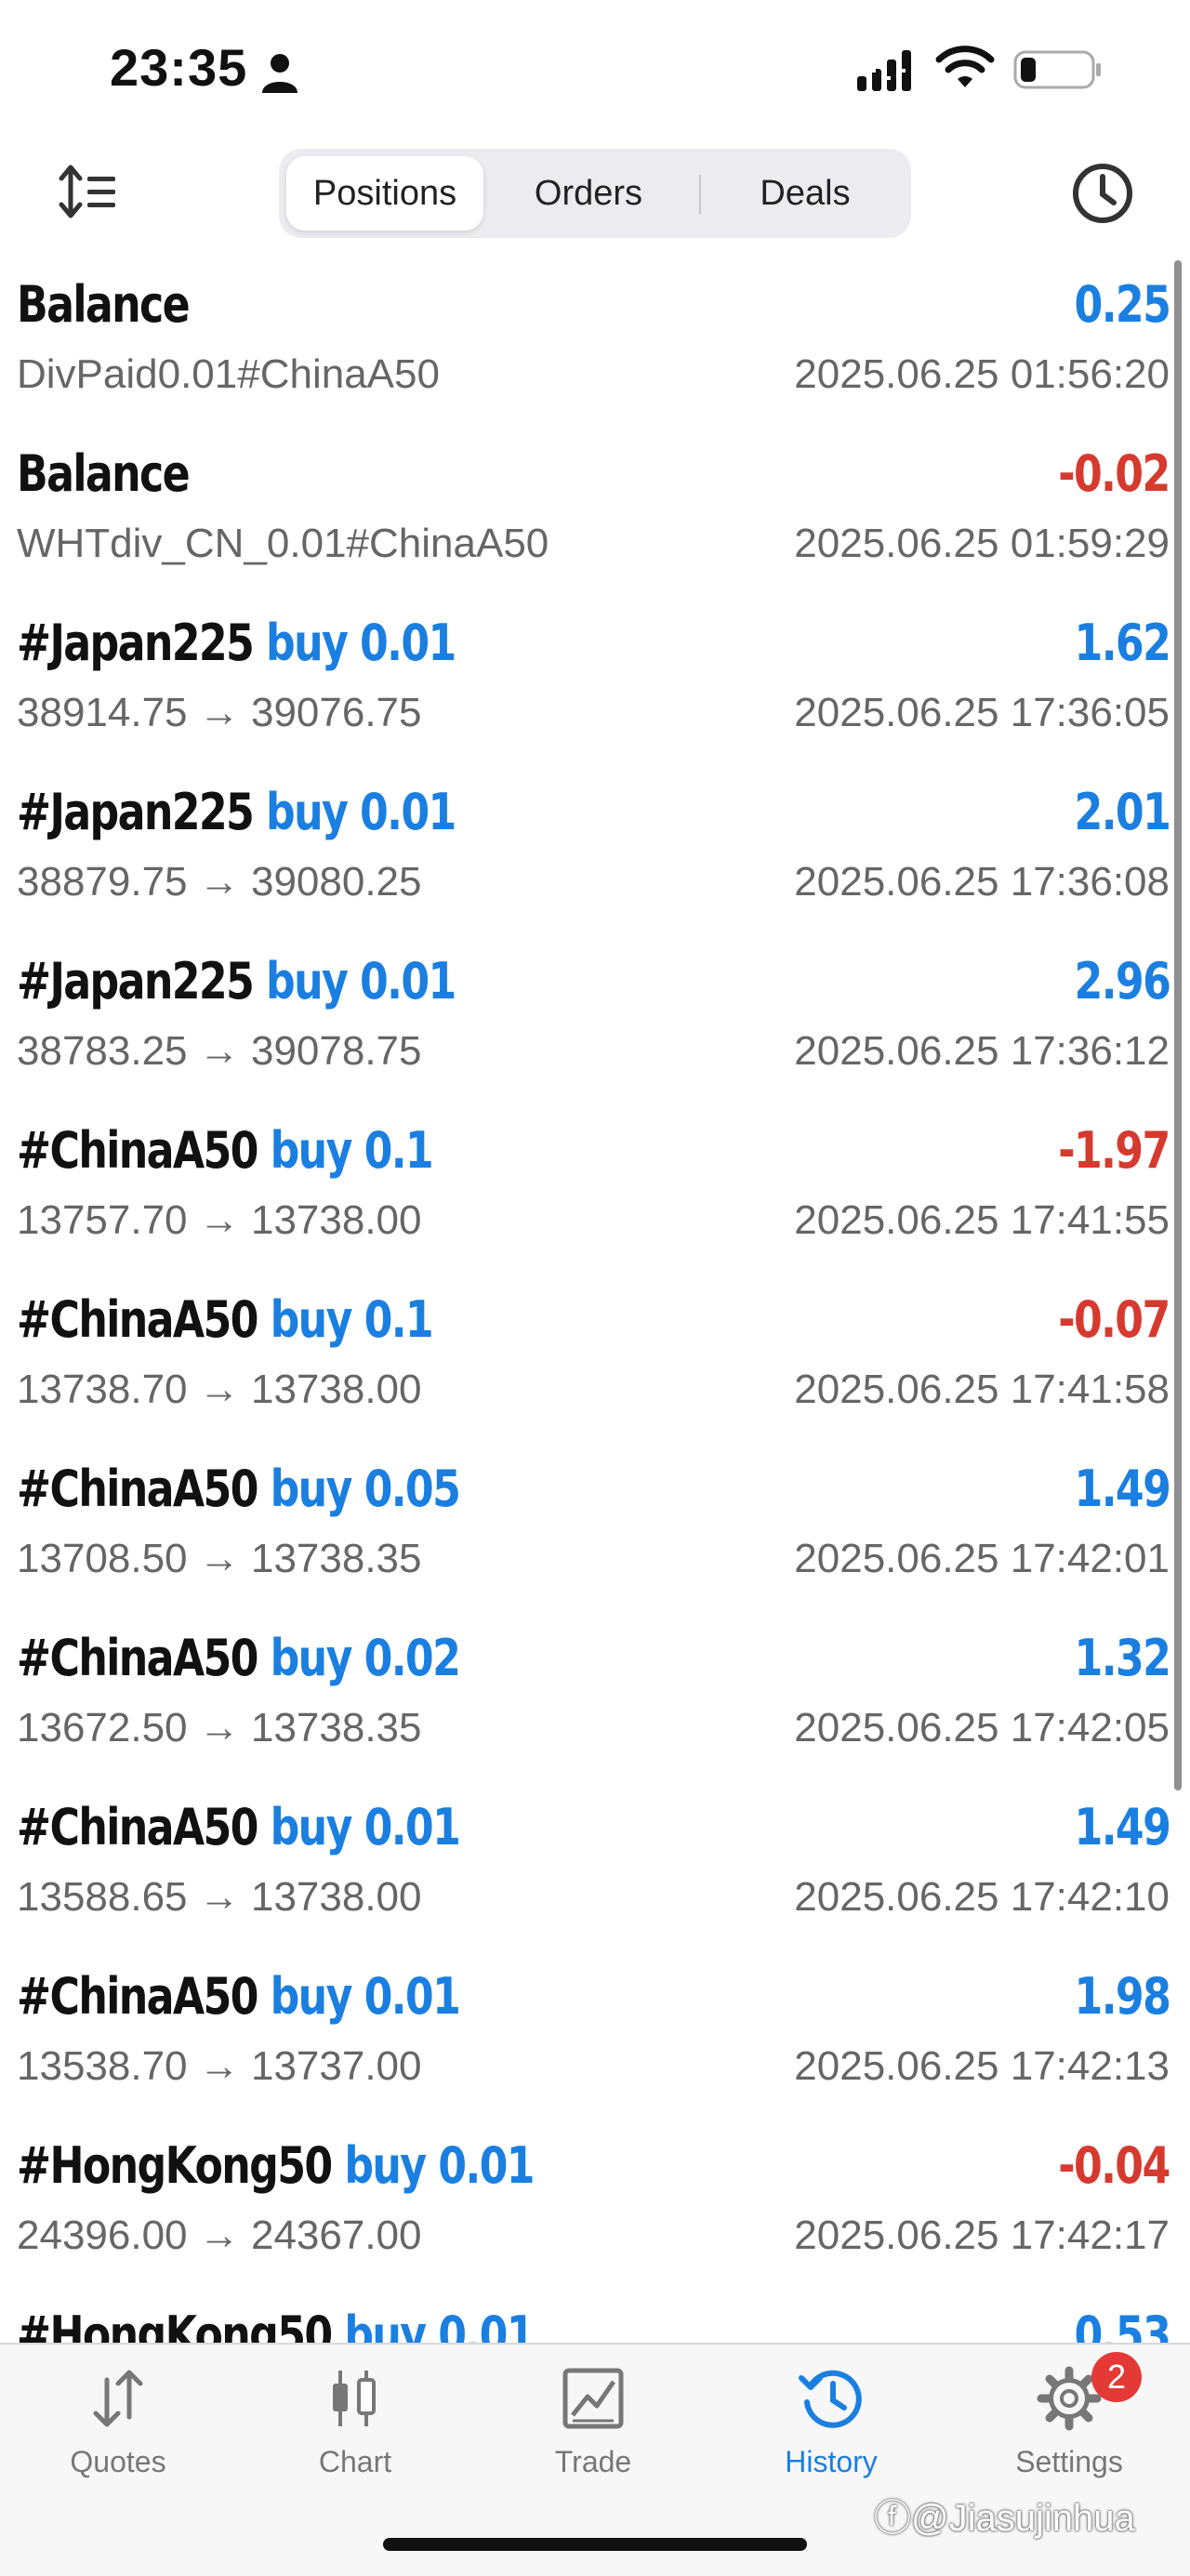 The width and height of the screenshot is (1190, 2576). What do you see at coordinates (700, 194) in the screenshot?
I see `segment-divider` at bounding box center [700, 194].